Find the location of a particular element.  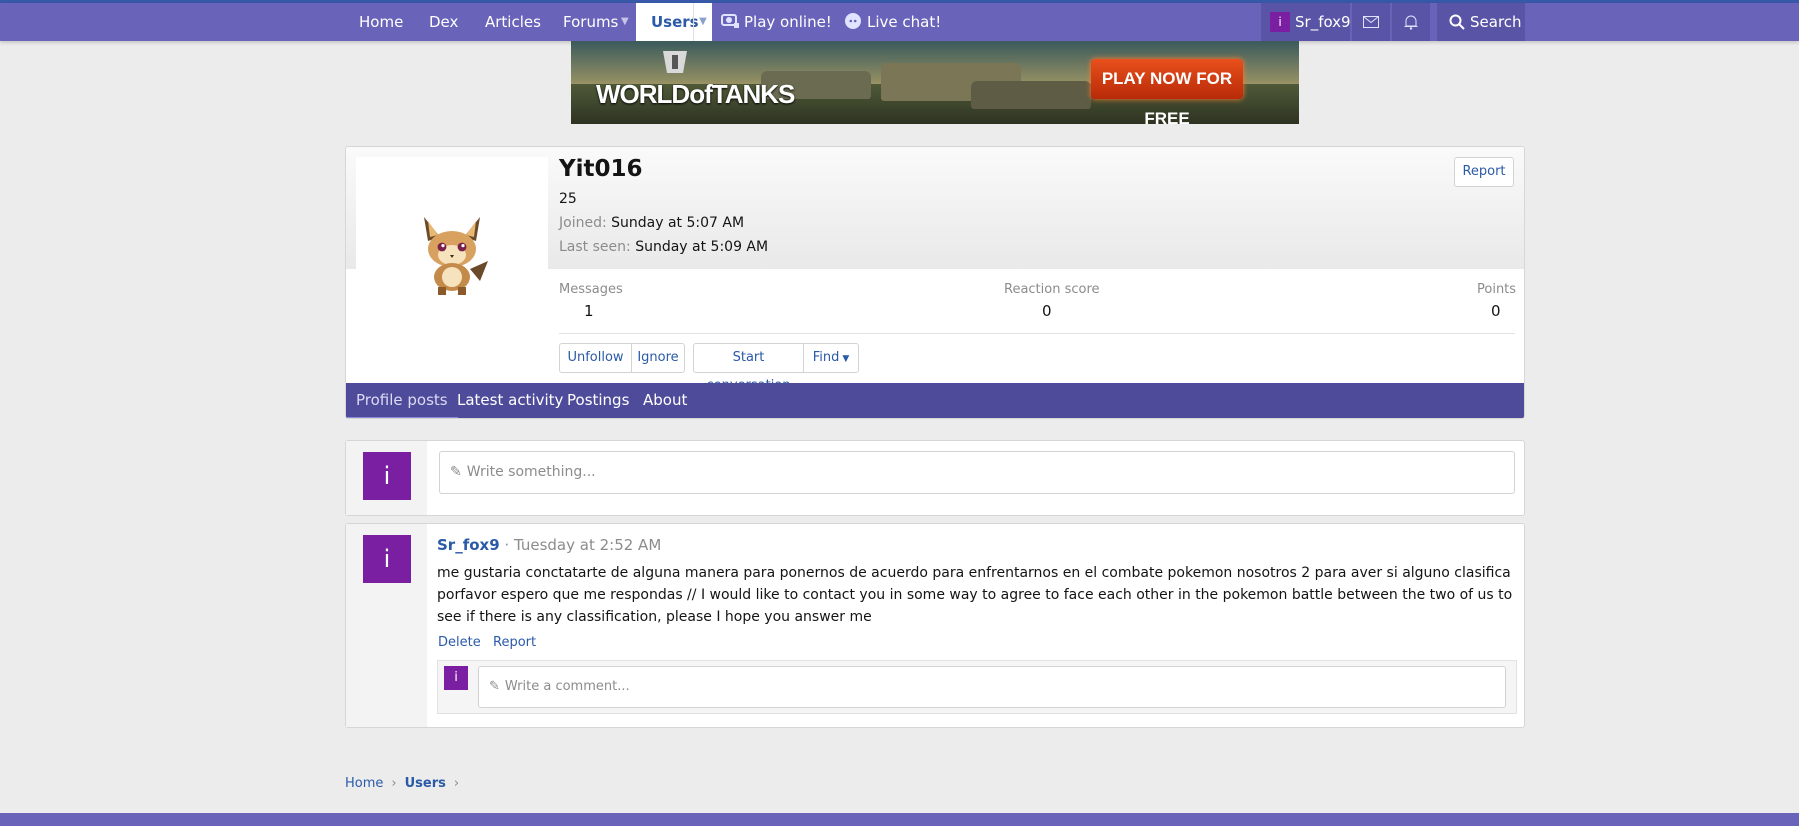

post-header: Sr_fox9 · Tuesday at 2:52 AM is located at coordinates (549, 545).